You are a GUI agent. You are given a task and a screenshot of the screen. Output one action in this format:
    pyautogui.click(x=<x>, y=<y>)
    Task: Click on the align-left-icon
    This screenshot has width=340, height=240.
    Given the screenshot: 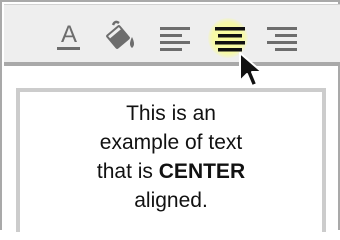 What is the action you would take?
    pyautogui.click(x=175, y=39)
    